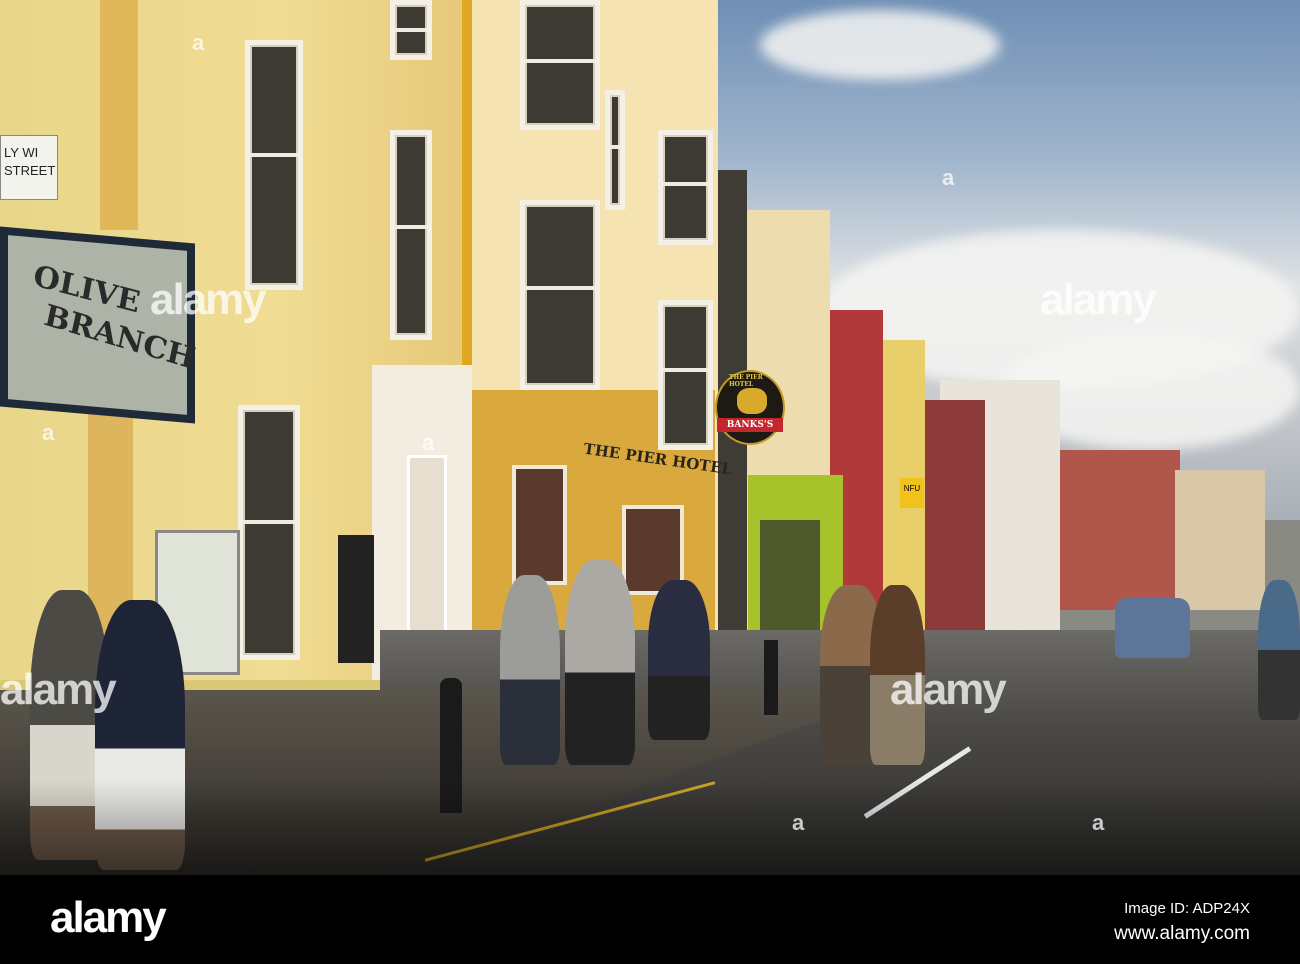 The image size is (1300, 964). What do you see at coordinates (1220, 540) in the screenshot?
I see `distant-building` at bounding box center [1220, 540].